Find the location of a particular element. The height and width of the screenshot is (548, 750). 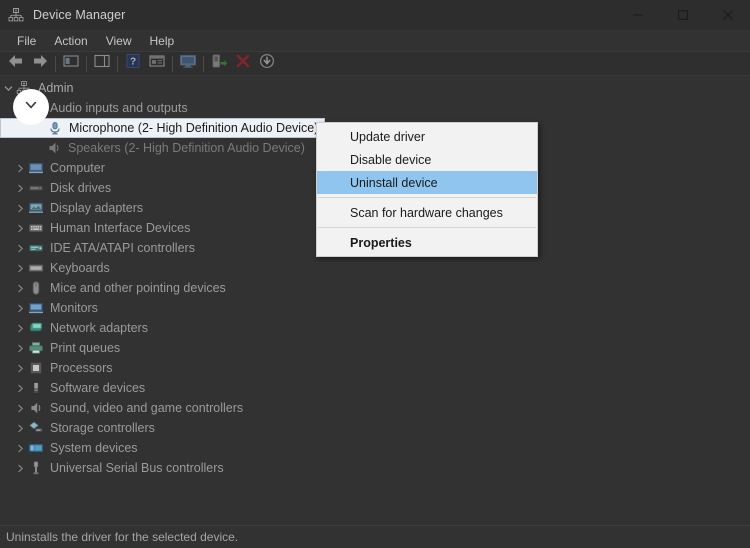

menu-bar: File Action View Help is located at coordinates (375, 40).